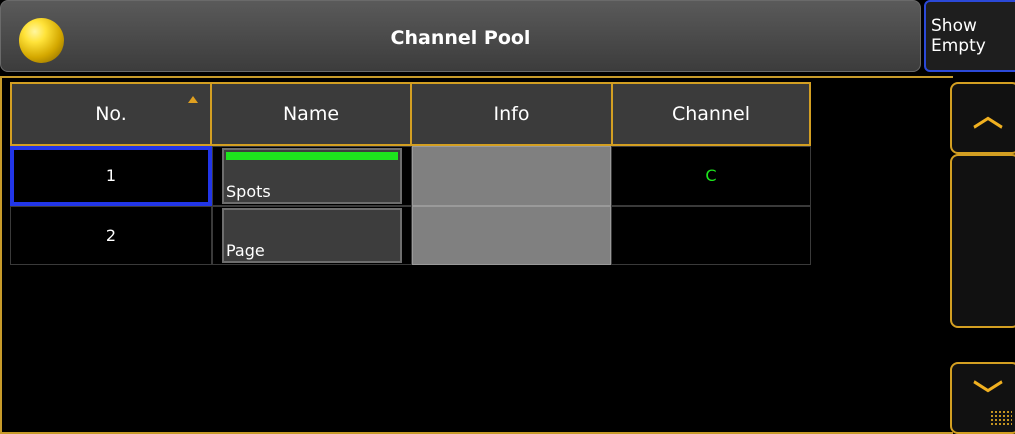 The width and height of the screenshot is (1015, 434). I want to click on table-row-2-no: 2, so click(111, 235).